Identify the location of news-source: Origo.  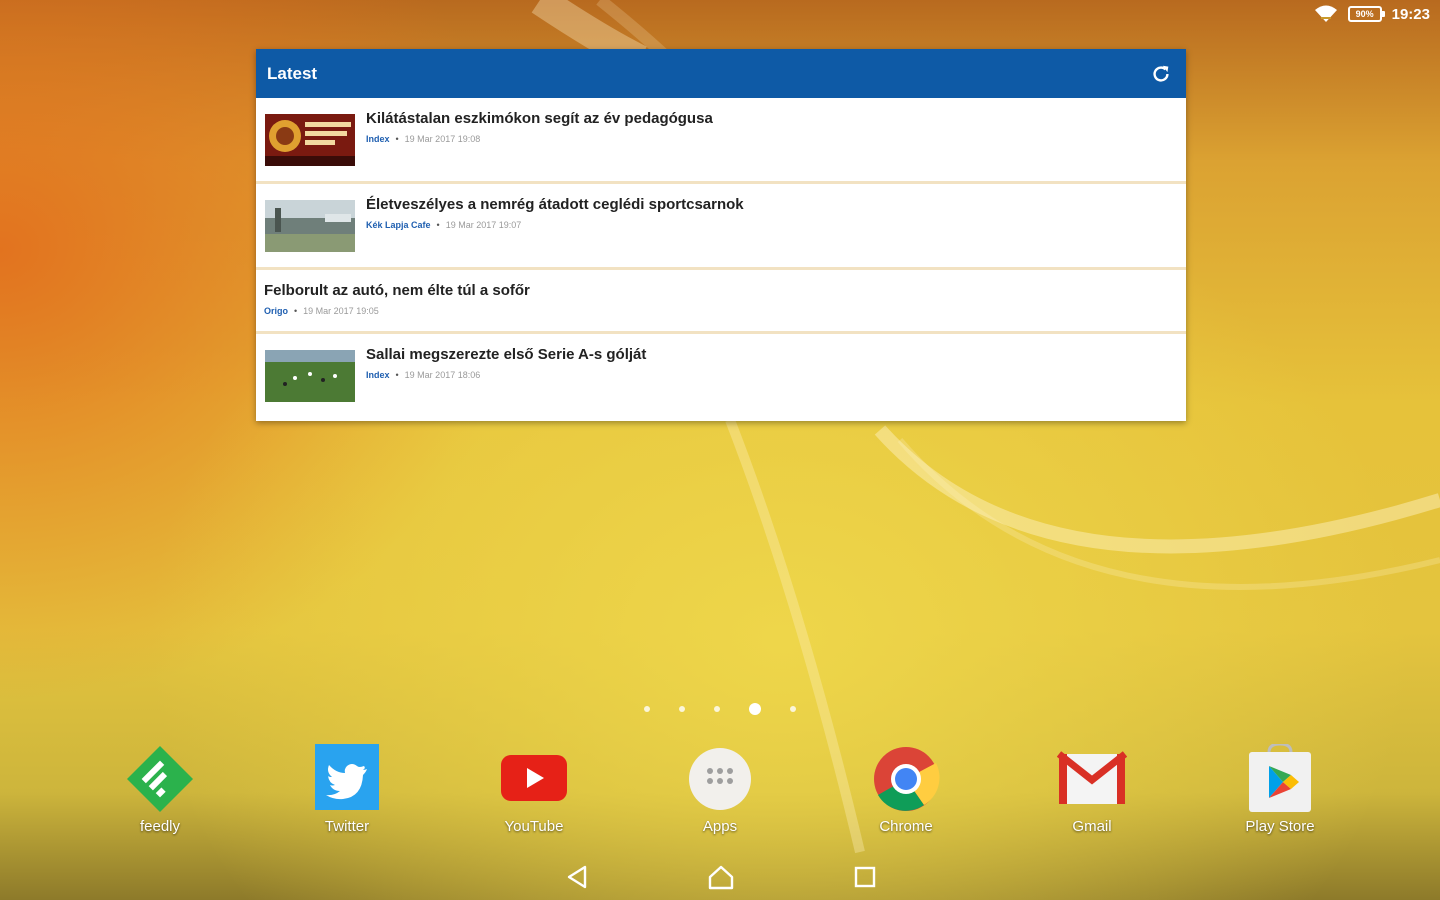
(276, 311).